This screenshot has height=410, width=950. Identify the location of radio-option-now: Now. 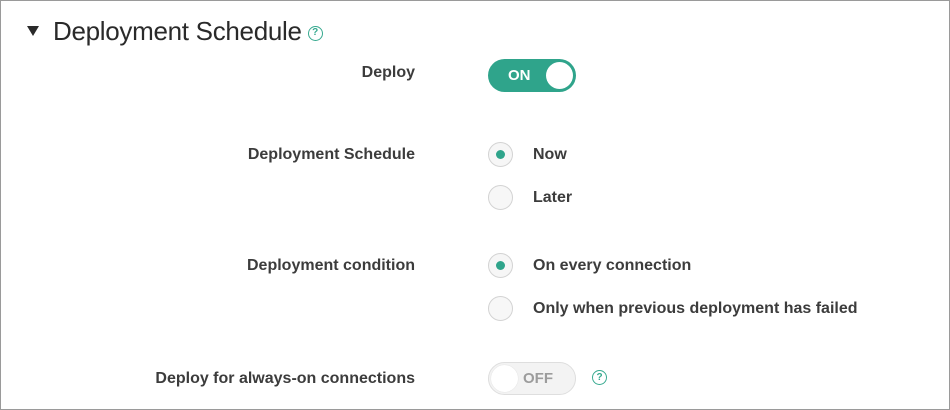
(527, 154).